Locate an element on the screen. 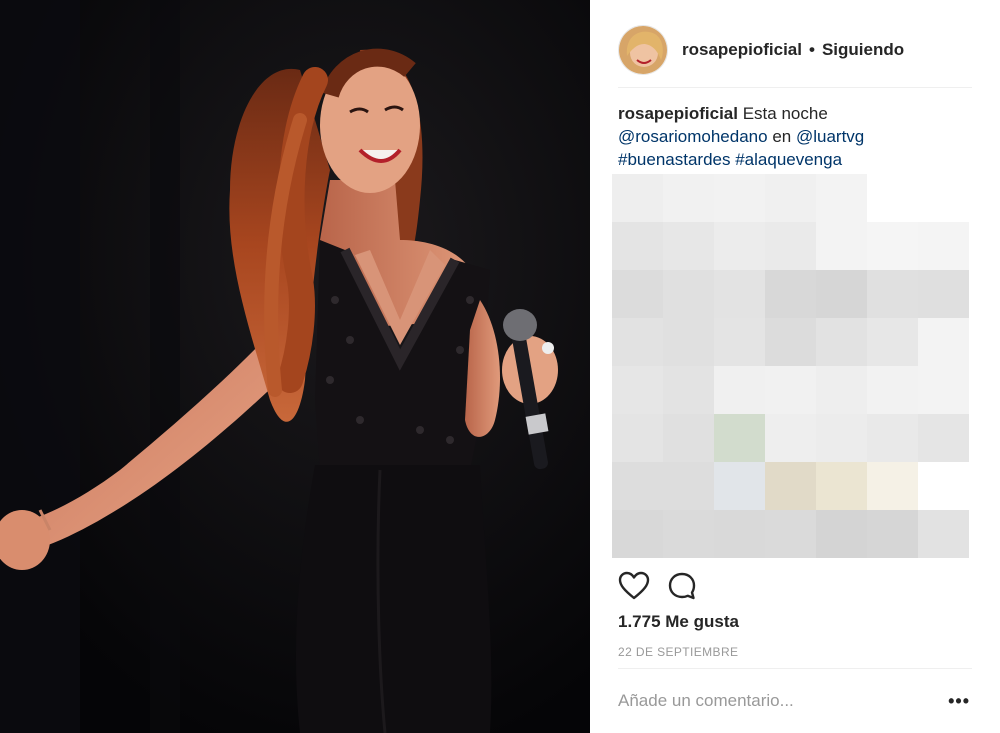  username-link: rosapepioficial is located at coordinates (742, 50).